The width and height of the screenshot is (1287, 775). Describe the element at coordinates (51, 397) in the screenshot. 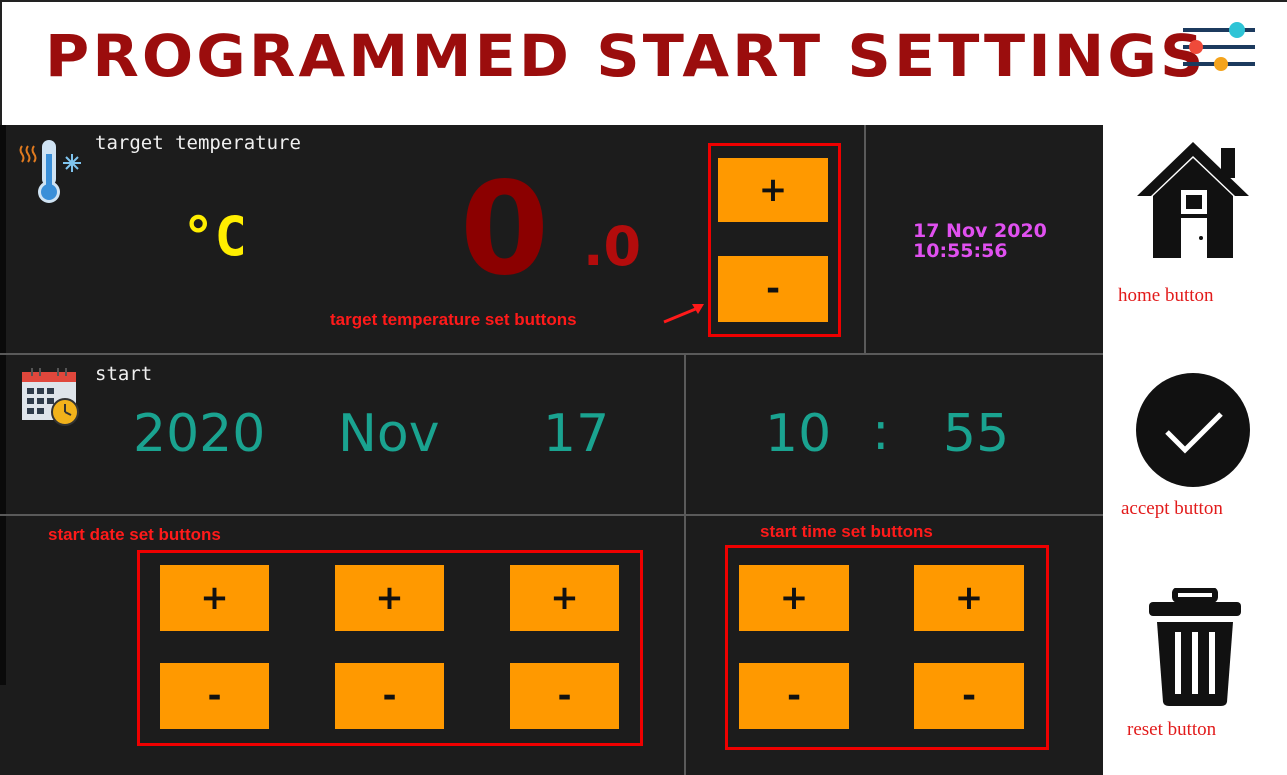

I see `calendar-clock-icon` at that location.